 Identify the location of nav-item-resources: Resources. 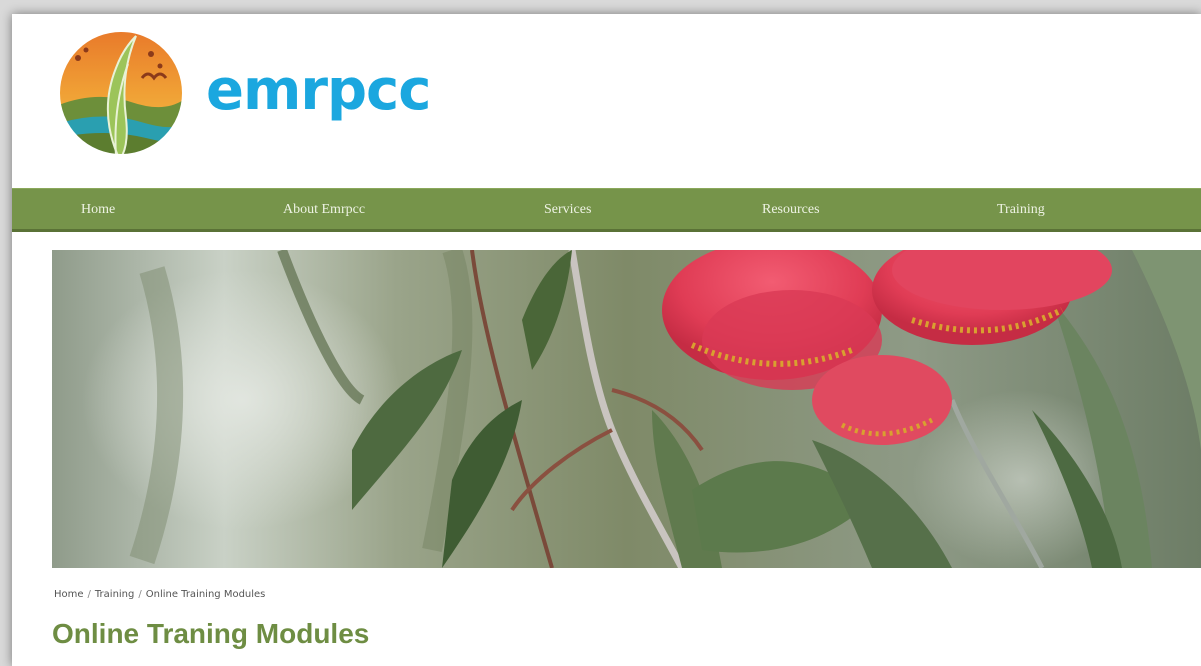
(791, 209).